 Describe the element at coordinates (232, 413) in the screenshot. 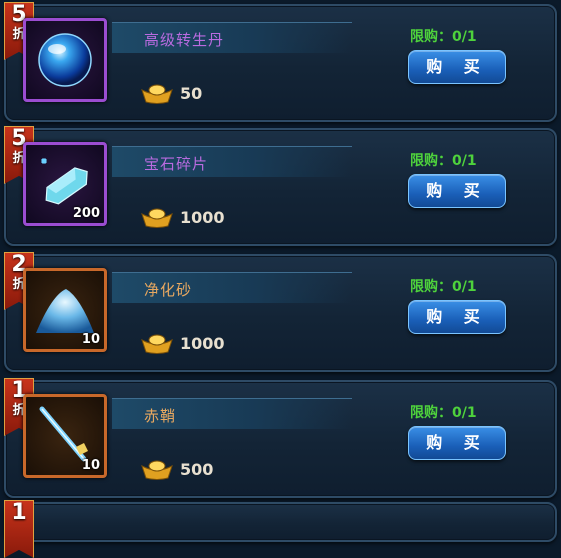

I see `item-name-bar: 赤鞘` at that location.